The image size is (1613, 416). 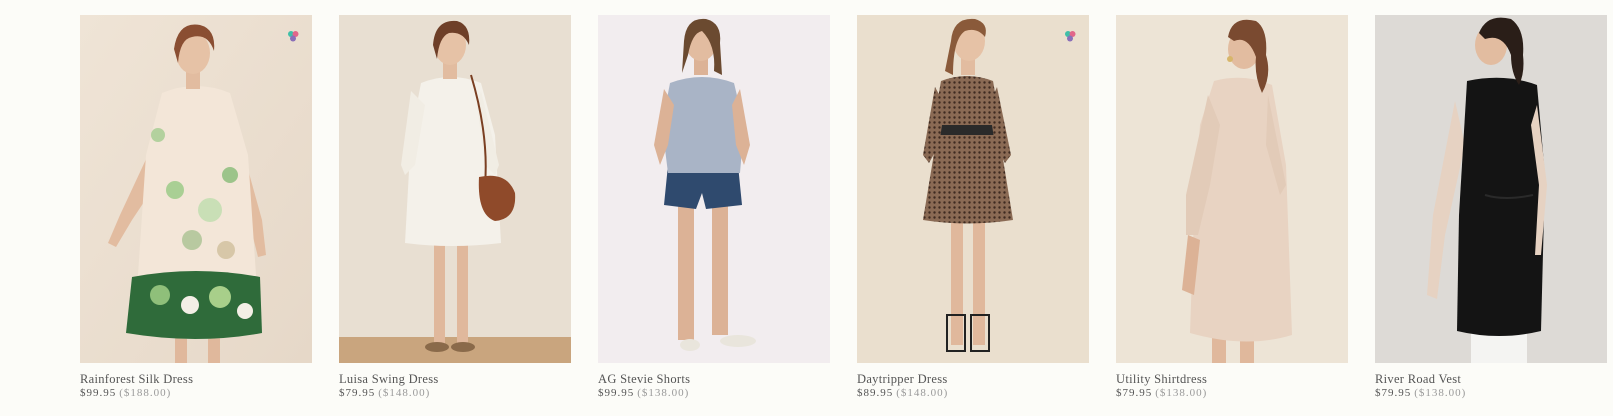 What do you see at coordinates (196, 189) in the screenshot?
I see `product-image-rainforest-silk-dress` at bounding box center [196, 189].